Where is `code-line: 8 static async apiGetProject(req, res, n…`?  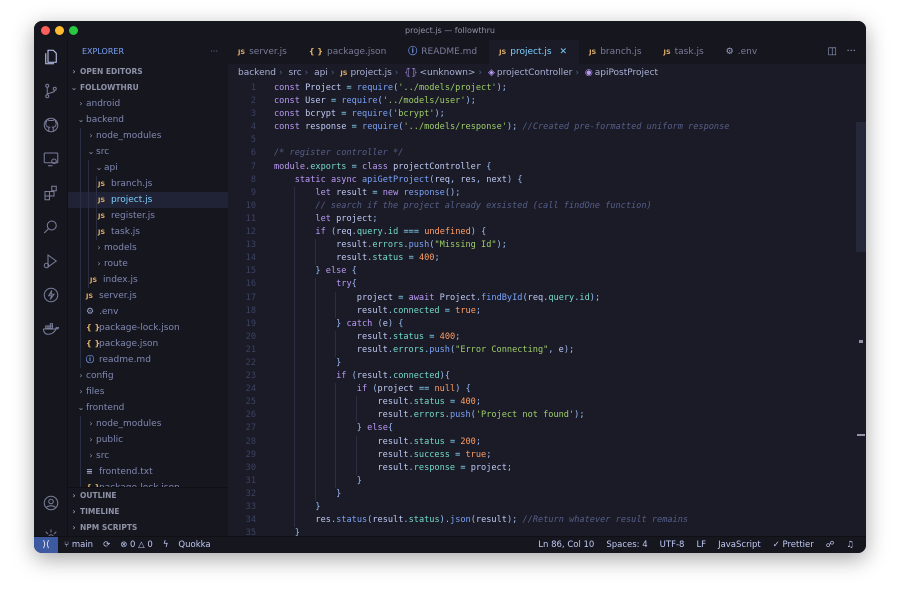 code-line: 8 static async apiGetProject(req, res, n… is located at coordinates (547, 180).